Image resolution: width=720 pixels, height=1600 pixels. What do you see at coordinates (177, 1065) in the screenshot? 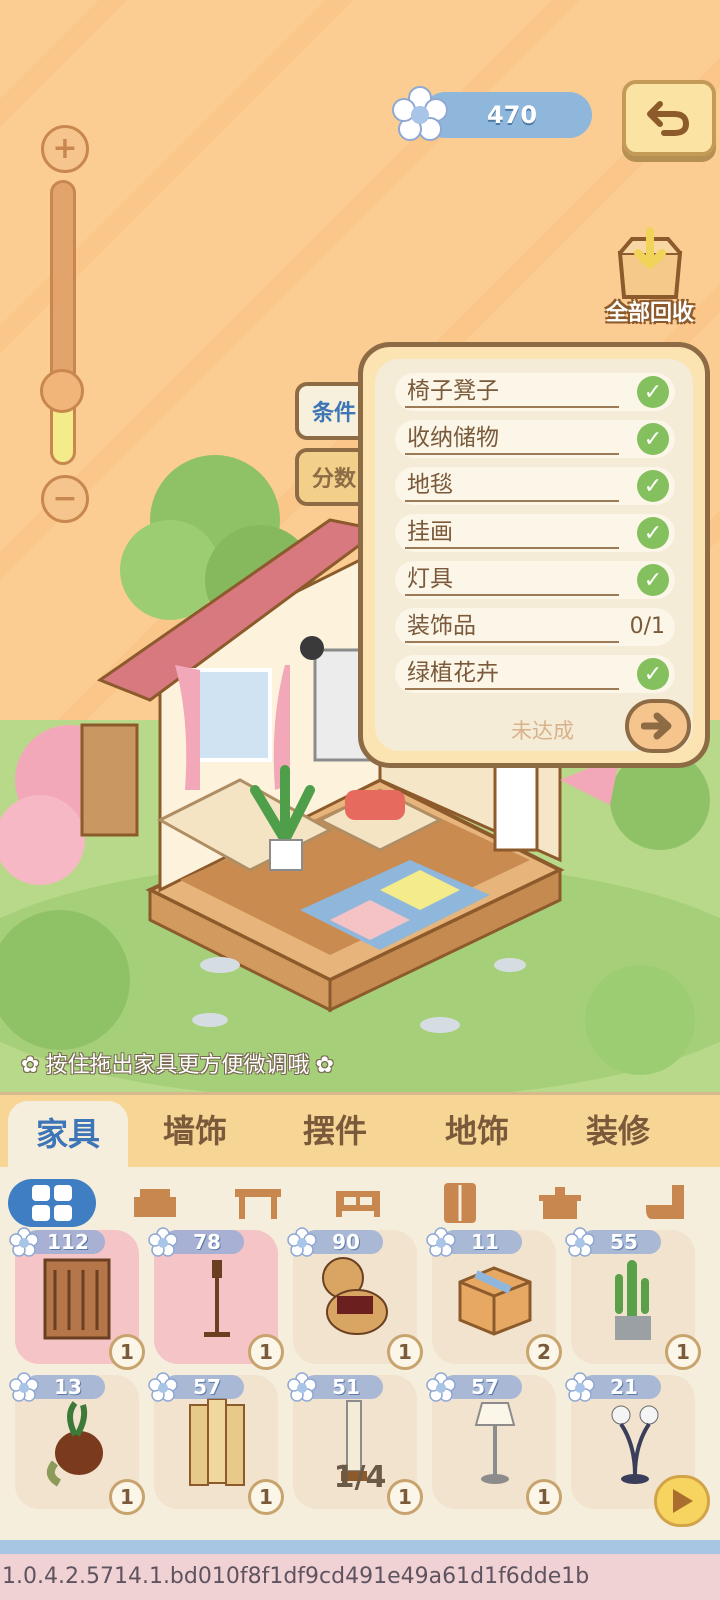
I see `hint-text: 按住拖出家具更方便微调哦` at bounding box center [177, 1065].